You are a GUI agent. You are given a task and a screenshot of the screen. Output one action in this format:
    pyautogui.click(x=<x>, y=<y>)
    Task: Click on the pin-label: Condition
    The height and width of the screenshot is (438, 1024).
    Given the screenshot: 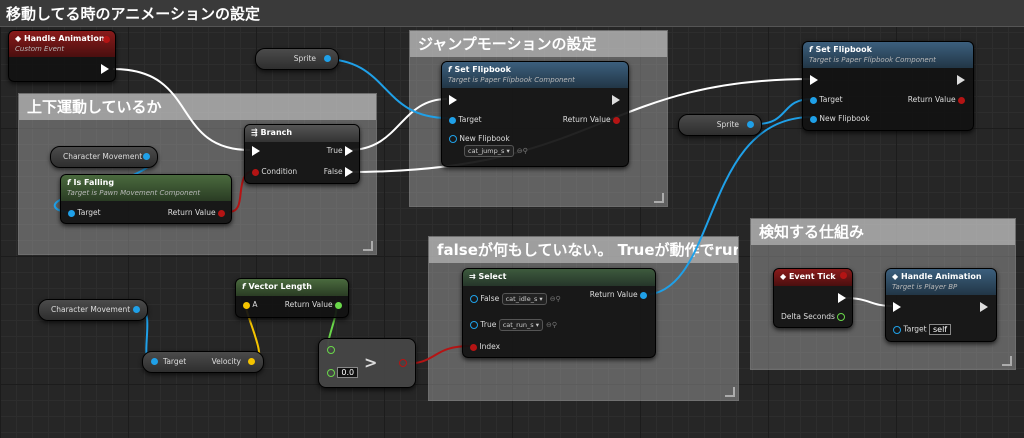 What is the action you would take?
    pyautogui.click(x=279, y=171)
    